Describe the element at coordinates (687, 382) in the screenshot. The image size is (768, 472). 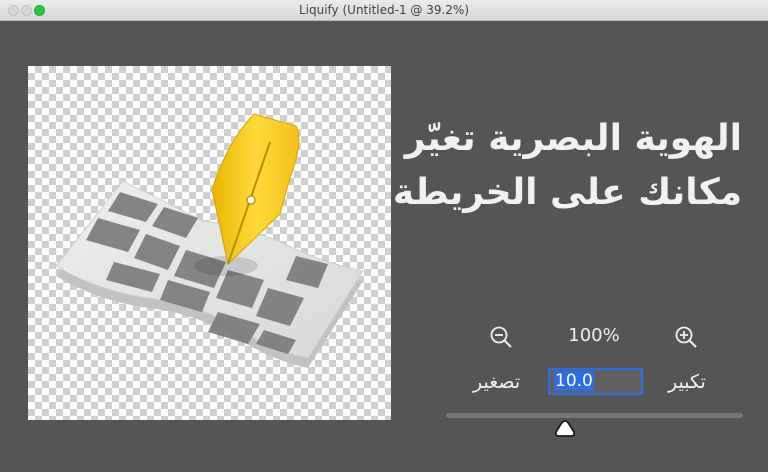
I see `enlarge-label: تكبير` at that location.